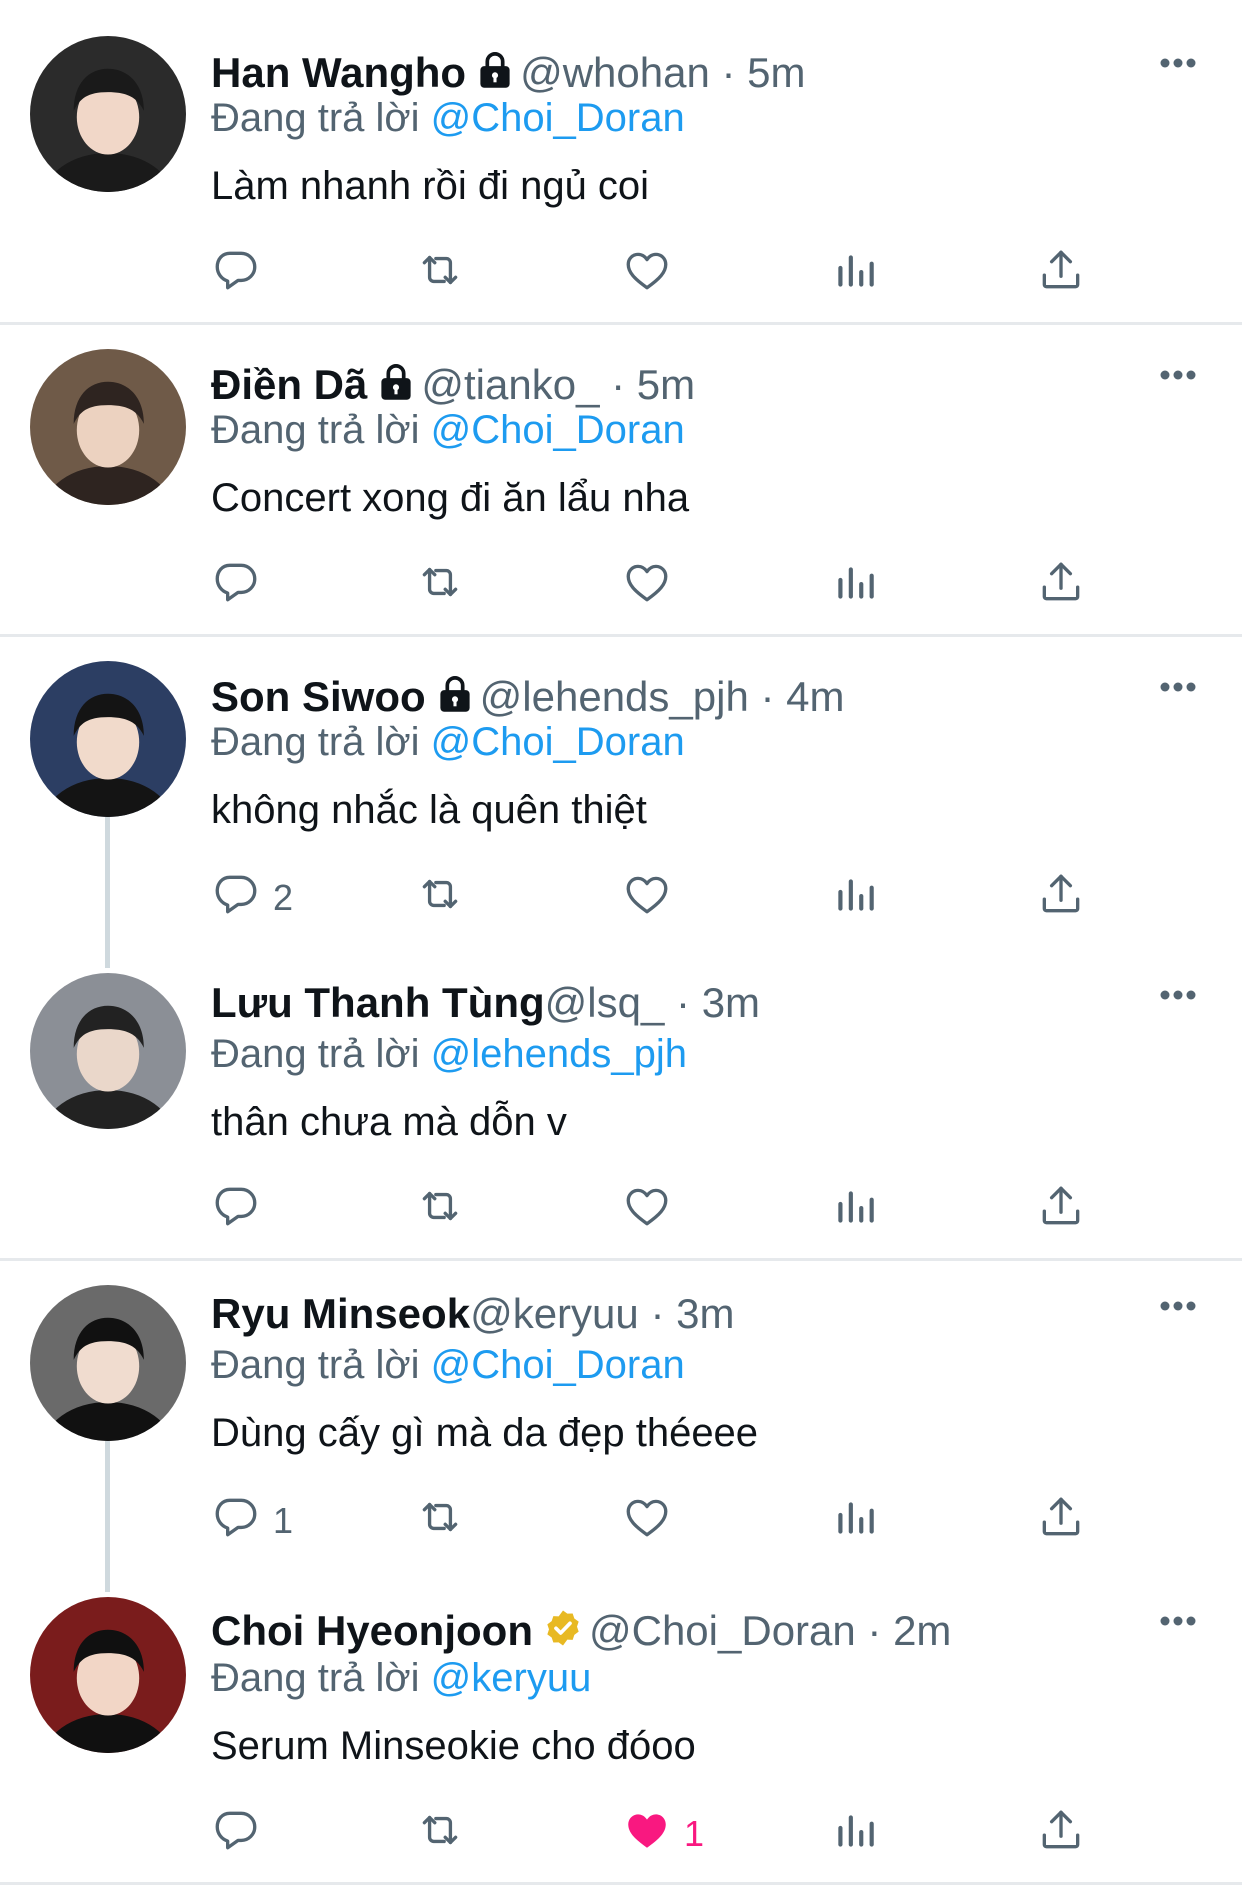 Image resolution: width=1242 pixels, height=1888 pixels. What do you see at coordinates (722, 1630) in the screenshot?
I see `user-handle: @Choi_Doran` at bounding box center [722, 1630].